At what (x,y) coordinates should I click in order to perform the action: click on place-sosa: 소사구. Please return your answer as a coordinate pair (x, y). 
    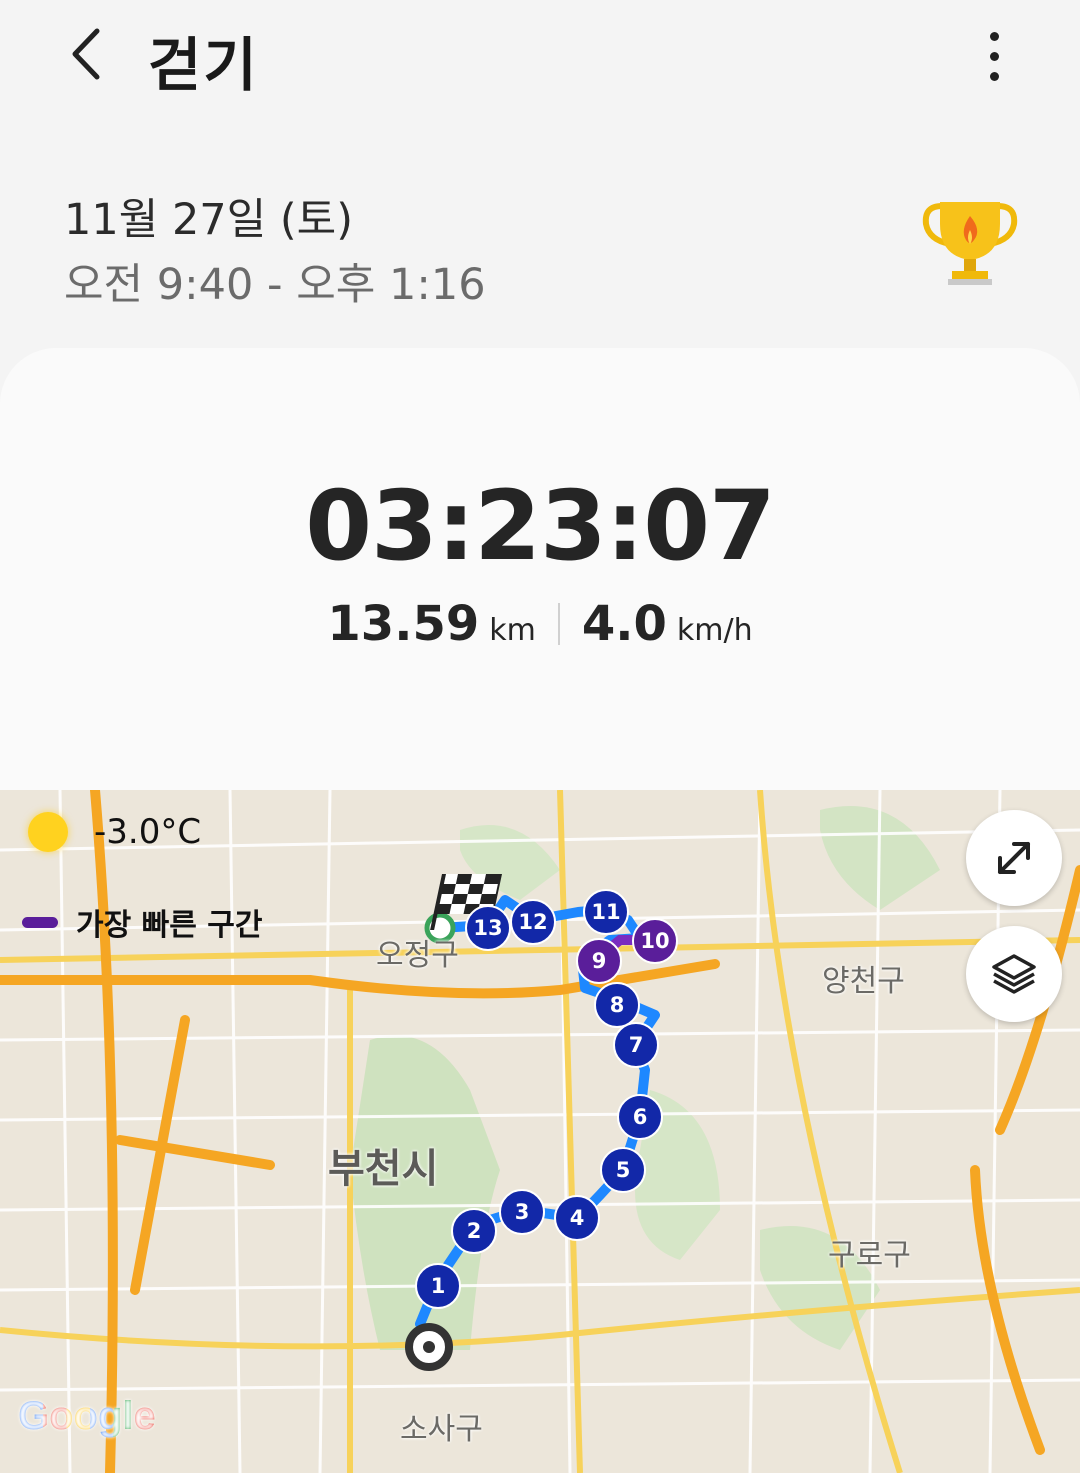
    Looking at the image, I should click on (441, 1429).